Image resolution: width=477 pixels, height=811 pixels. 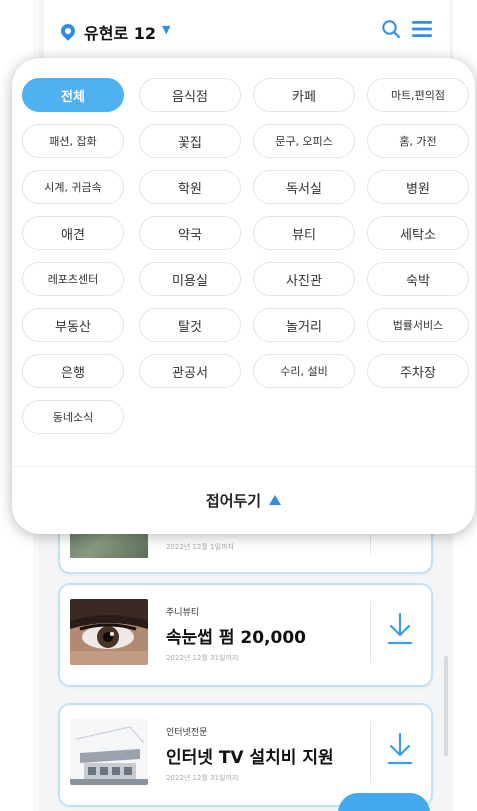 What do you see at coordinates (247, 31) in the screenshot?
I see `top-header: 유현로 12 ▼` at bounding box center [247, 31].